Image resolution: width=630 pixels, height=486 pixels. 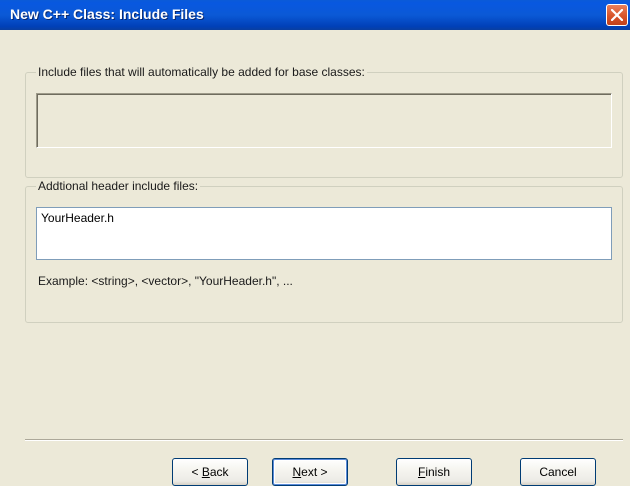 What do you see at coordinates (210, 472) in the screenshot?
I see `back-button: < Back` at bounding box center [210, 472].